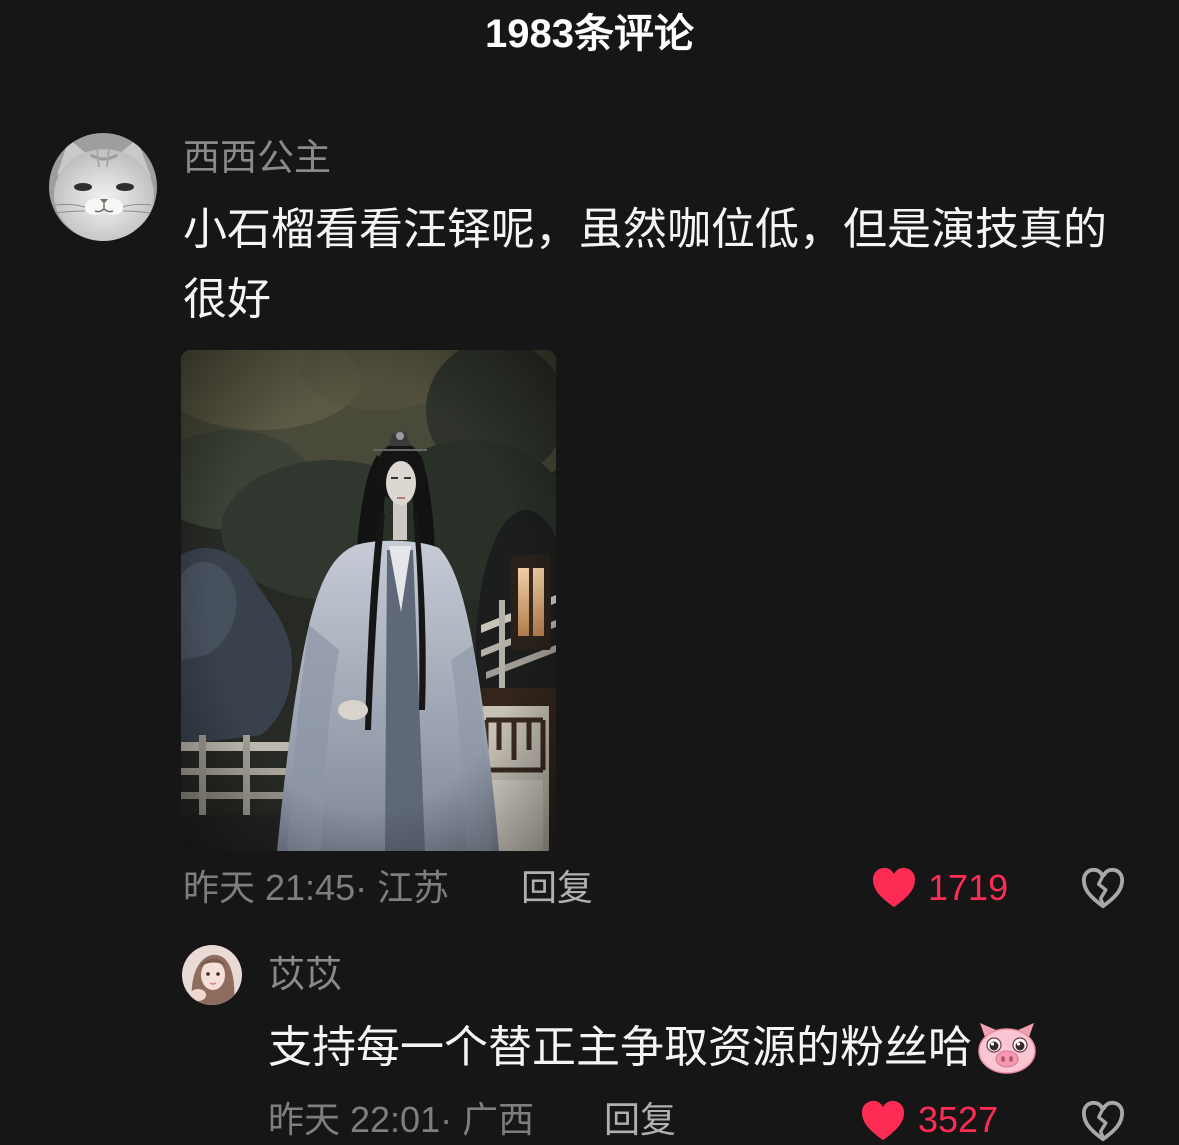 The width and height of the screenshot is (1179, 1145). Describe the element at coordinates (958, 1119) in the screenshot. I see `like-count: 3527` at that location.